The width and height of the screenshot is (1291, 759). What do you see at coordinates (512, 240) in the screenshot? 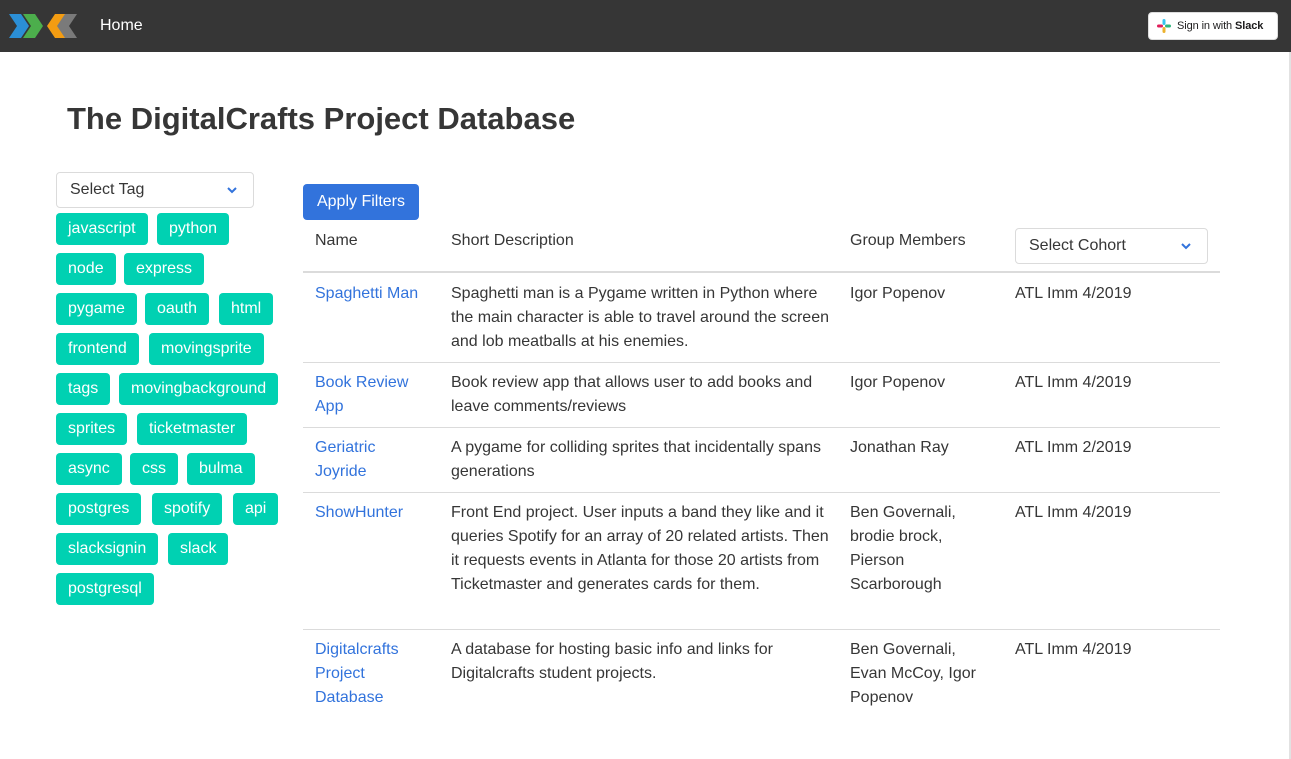
I see `column-header-description: Short Description` at bounding box center [512, 240].